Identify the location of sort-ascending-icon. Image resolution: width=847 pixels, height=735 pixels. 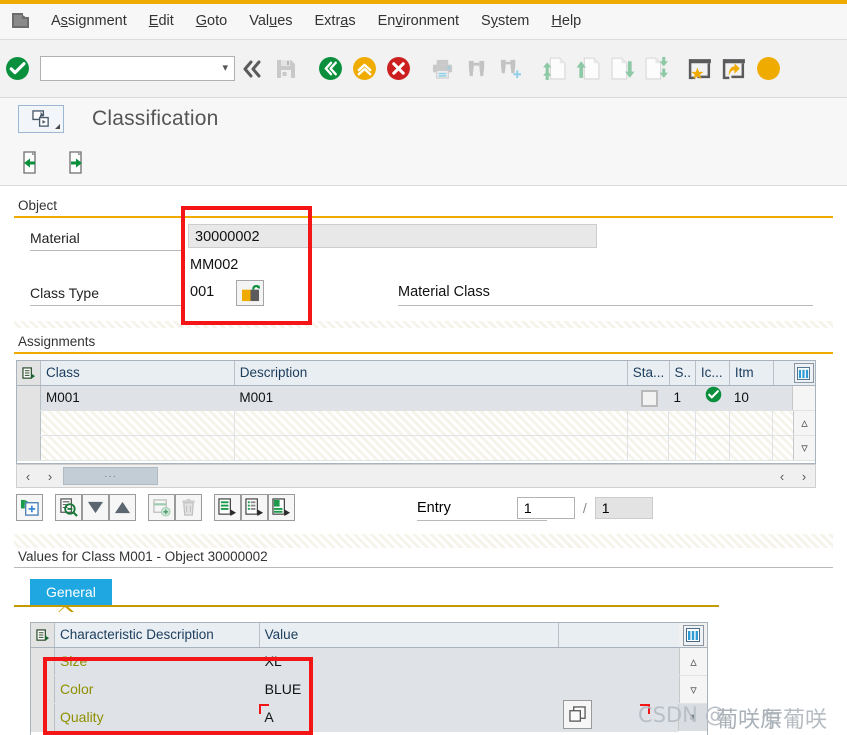
(122, 507).